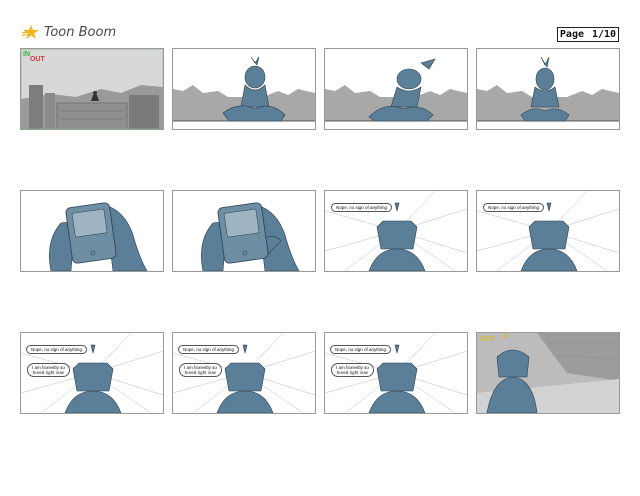 Image resolution: width=640 pixels, height=496 pixels. I want to click on storyboard-panel-12: OUT P, so click(548, 373).